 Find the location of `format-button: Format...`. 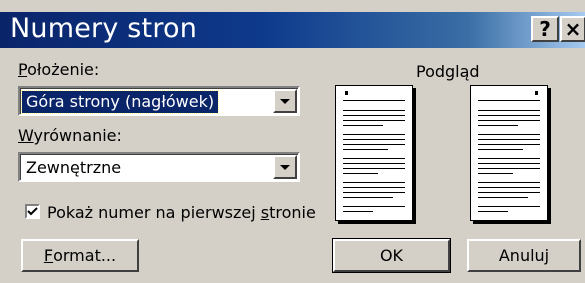

format-button: Format... is located at coordinates (80, 255).